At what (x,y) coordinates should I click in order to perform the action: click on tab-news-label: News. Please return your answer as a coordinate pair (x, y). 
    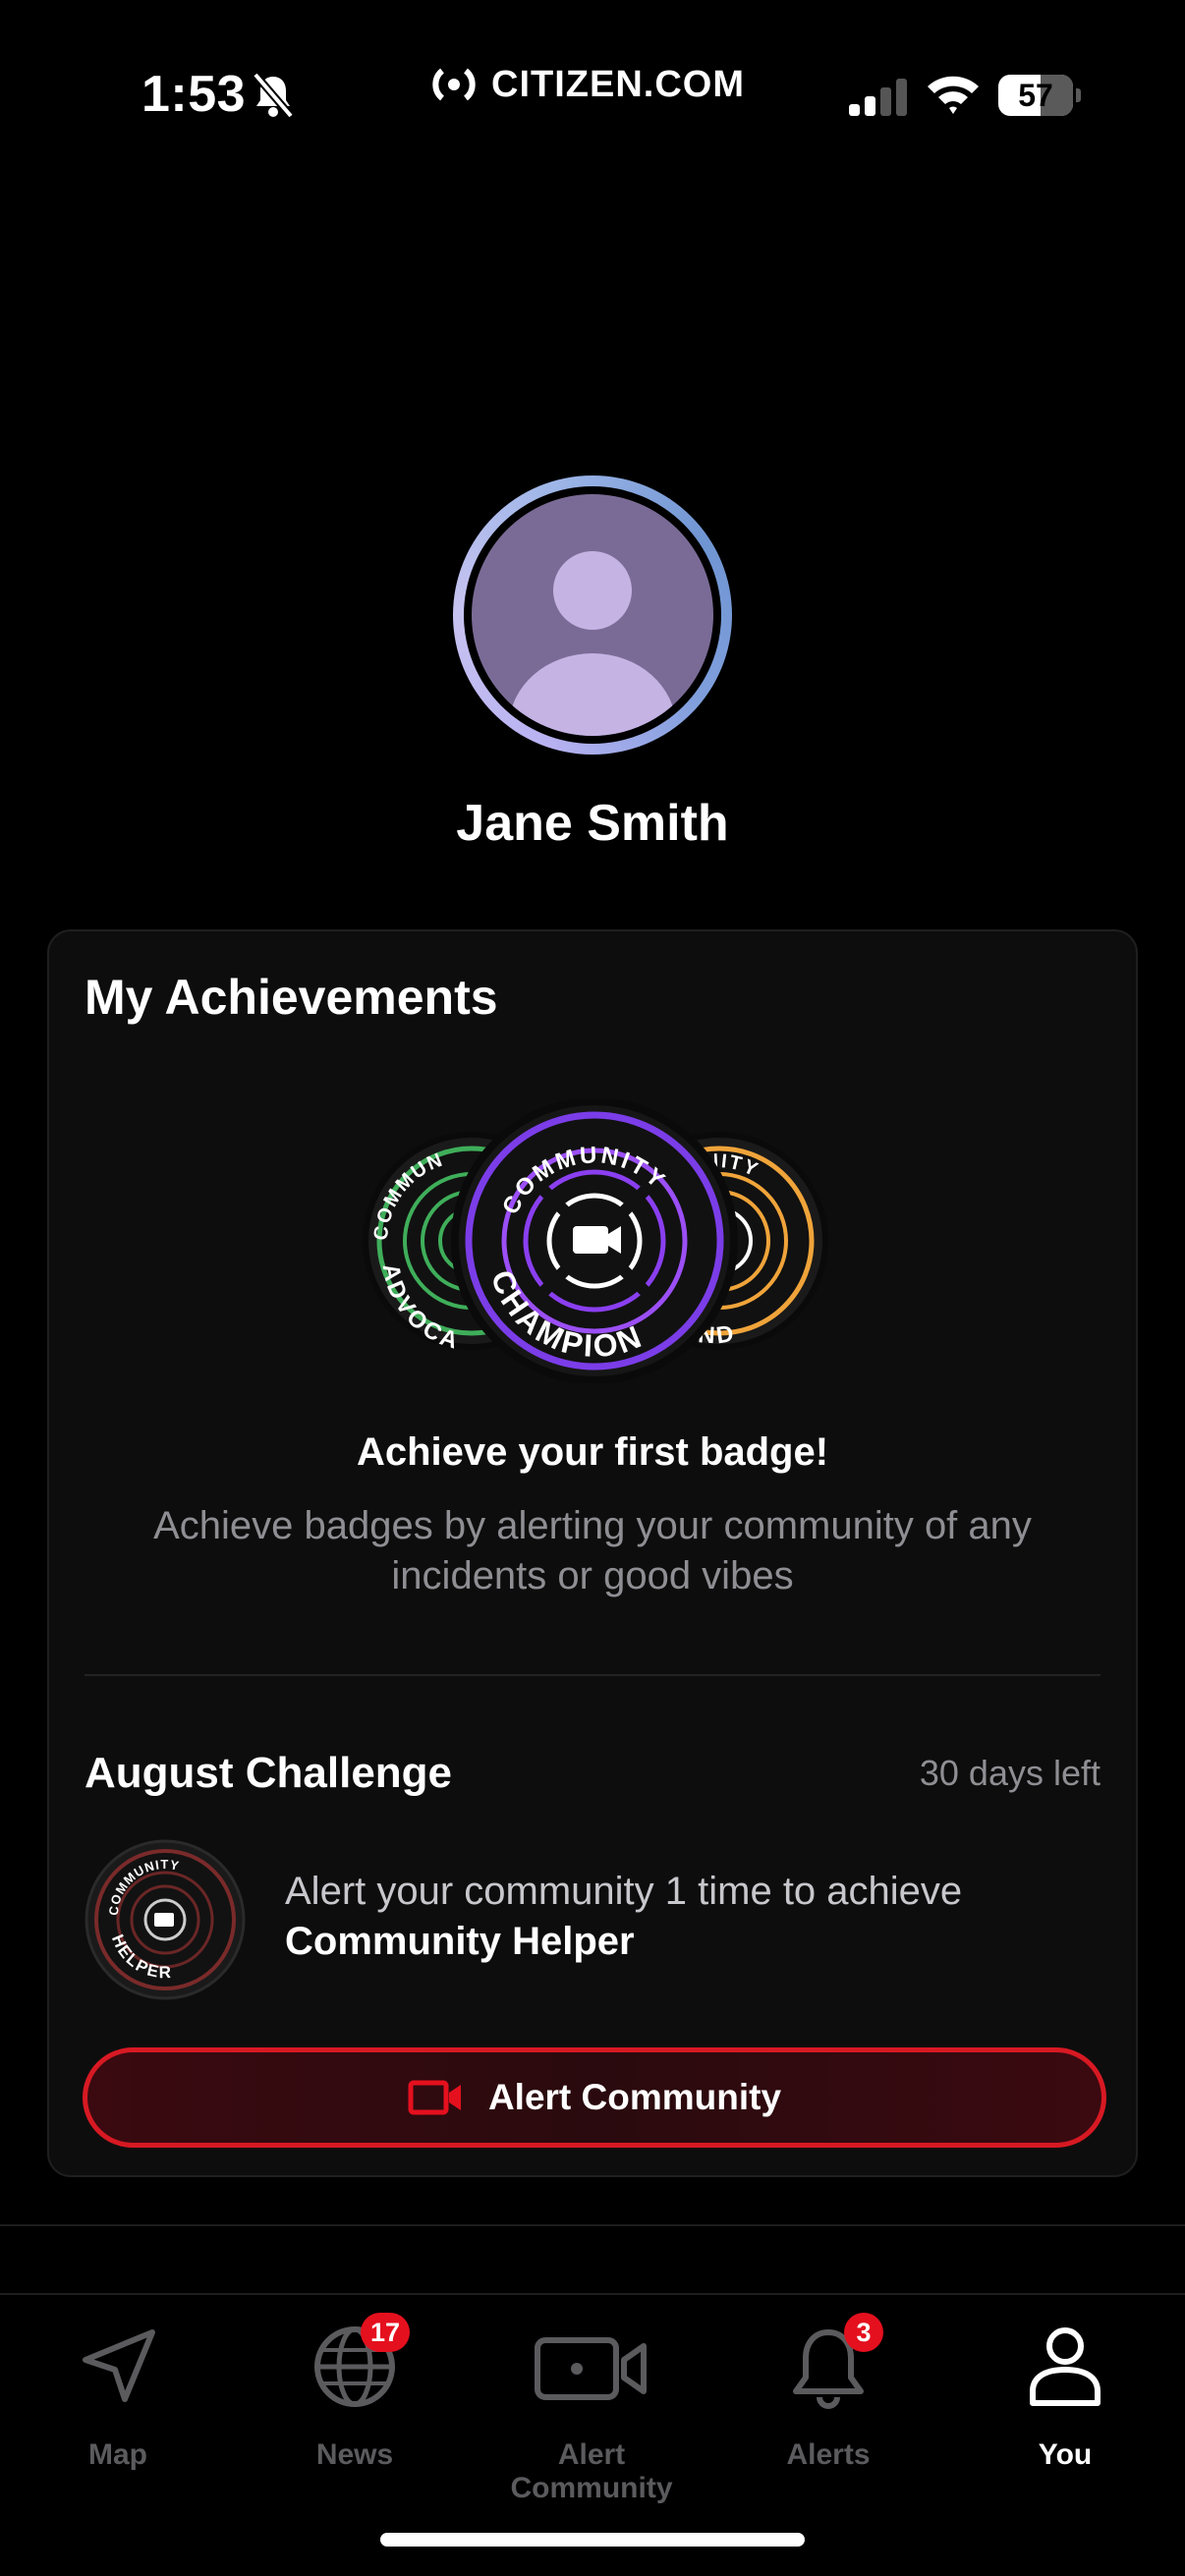
    Looking at the image, I should click on (354, 2454).